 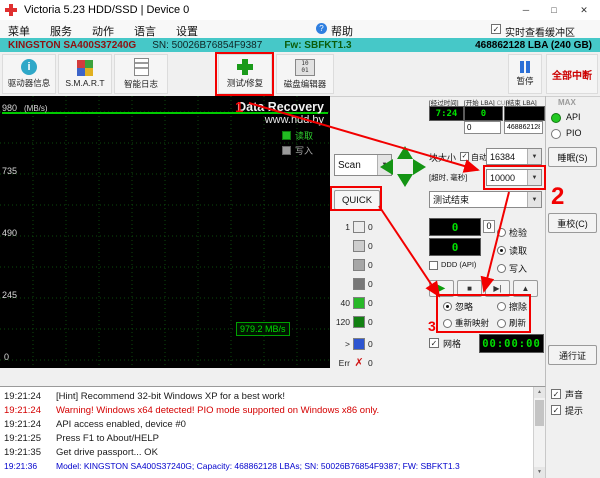 What do you see at coordinates (304, 151) in the screenshot?
I see `legend-write-label: 写入` at bounding box center [304, 151].